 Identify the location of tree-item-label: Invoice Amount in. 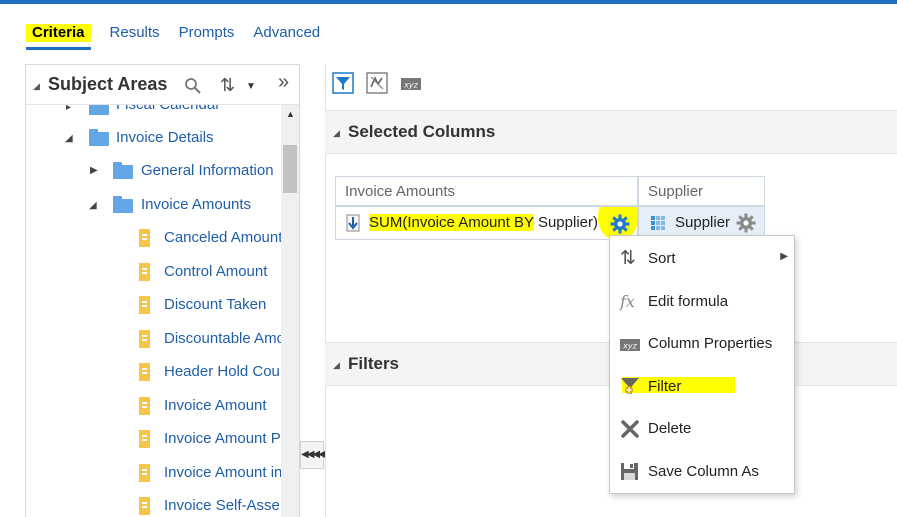
(222, 472).